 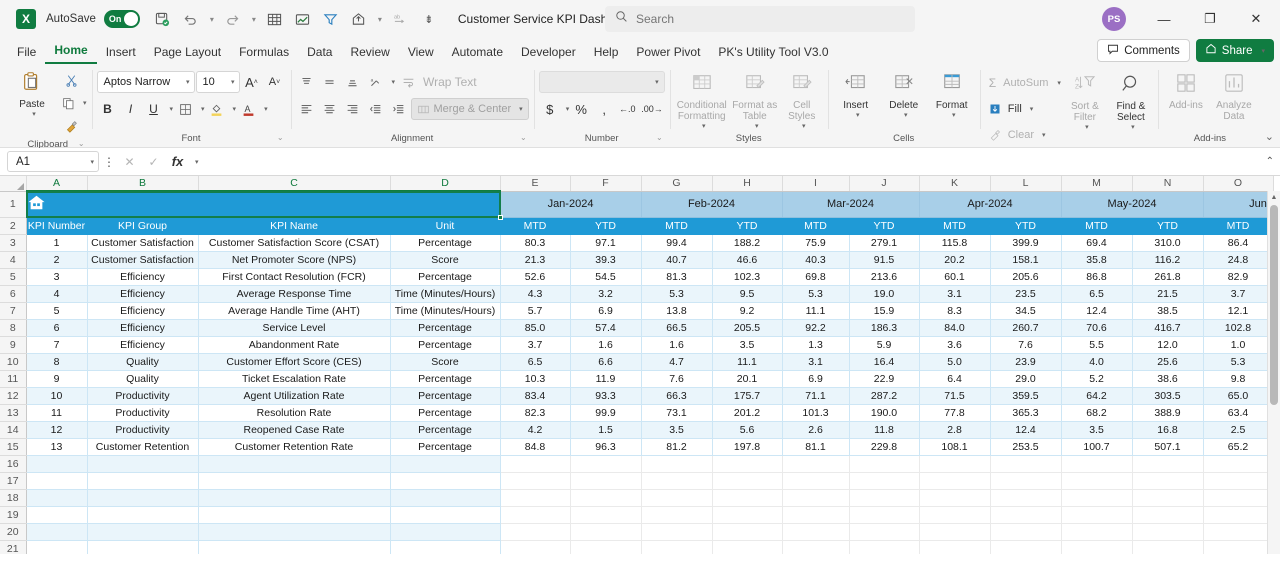 What do you see at coordinates (1026, 362) in the screenshot?
I see `value-cell: 23.9` at bounding box center [1026, 362].